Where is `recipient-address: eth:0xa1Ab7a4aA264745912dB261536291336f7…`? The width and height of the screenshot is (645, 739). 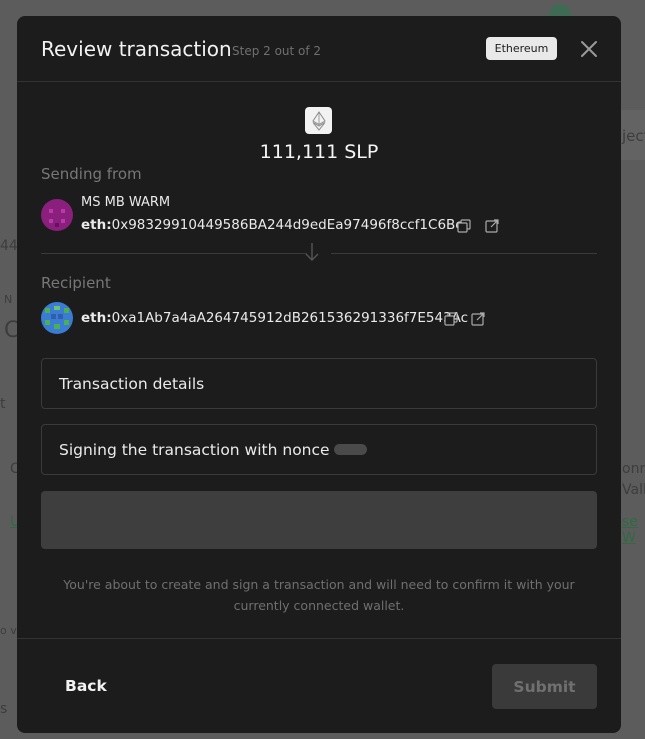 recipient-address: eth:0xa1Ab7a4aA264745912dB261536291336f7… is located at coordinates (274, 318).